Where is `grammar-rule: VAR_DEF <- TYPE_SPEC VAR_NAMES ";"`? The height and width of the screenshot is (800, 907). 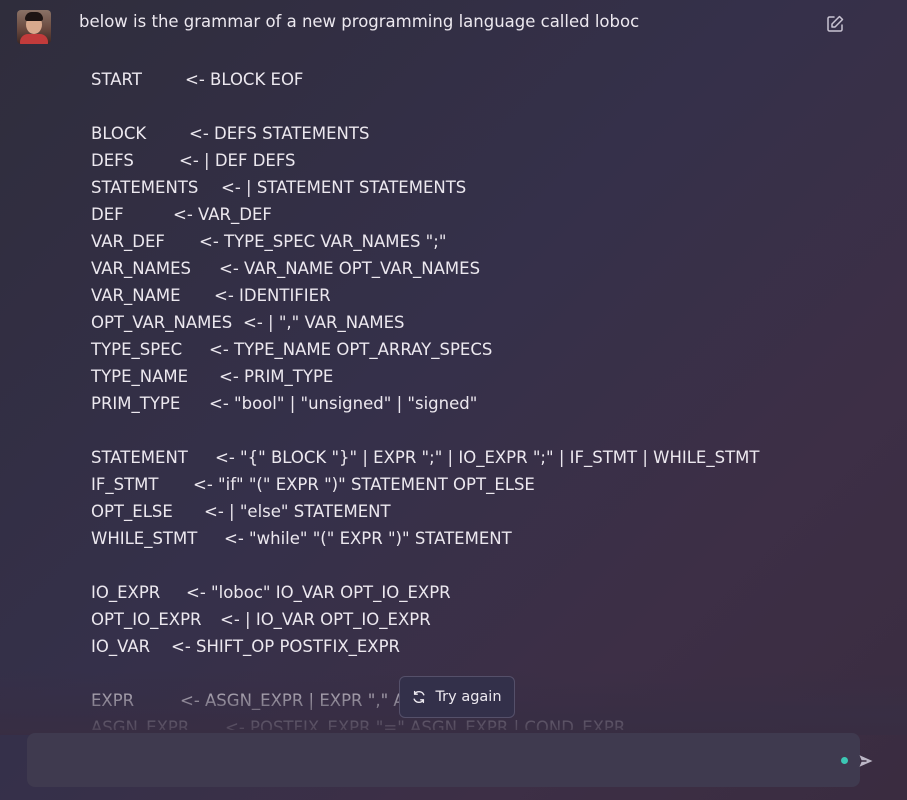 grammar-rule: VAR_DEF <- TYPE_SPEC VAR_NAMES ";" is located at coordinates (425, 241).